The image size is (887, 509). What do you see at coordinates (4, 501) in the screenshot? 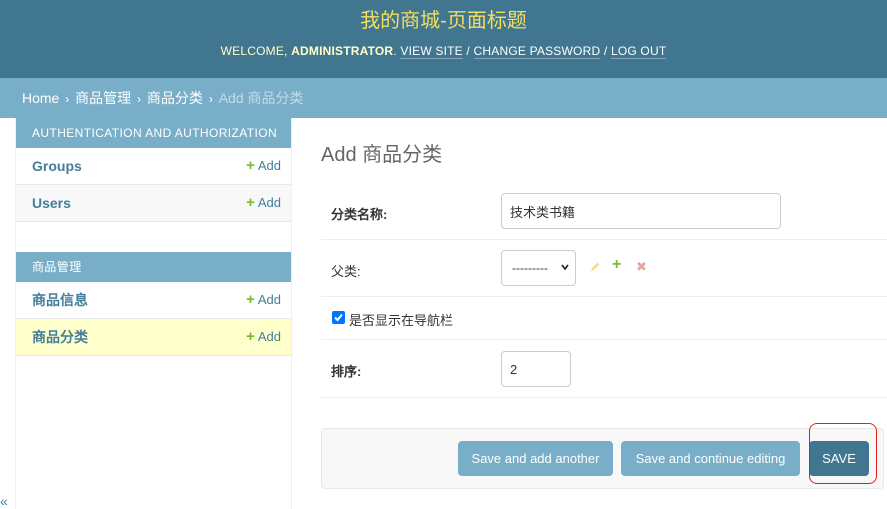
I see `sidebar-collapse-toggle: «` at bounding box center [4, 501].